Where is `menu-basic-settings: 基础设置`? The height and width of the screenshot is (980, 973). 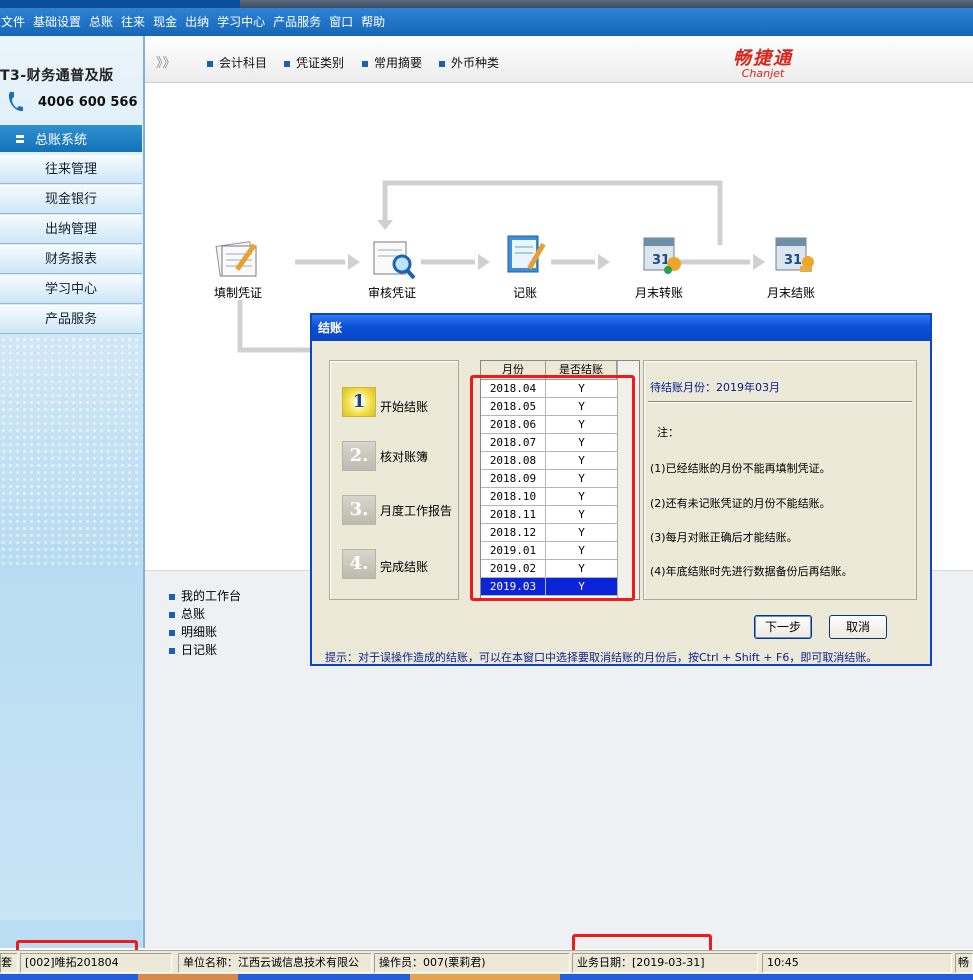
menu-basic-settings: 基础设置 is located at coordinates (58, 22).